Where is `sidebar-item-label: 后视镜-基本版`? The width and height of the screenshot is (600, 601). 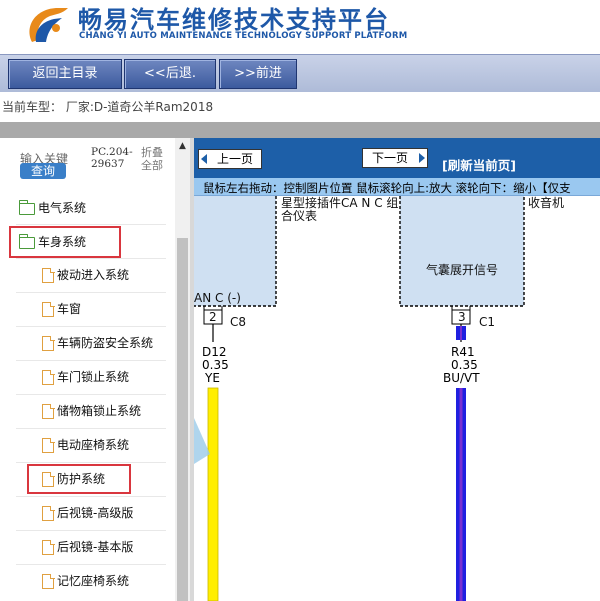 sidebar-item-label: 后视镜-基本版 is located at coordinates (95, 547).